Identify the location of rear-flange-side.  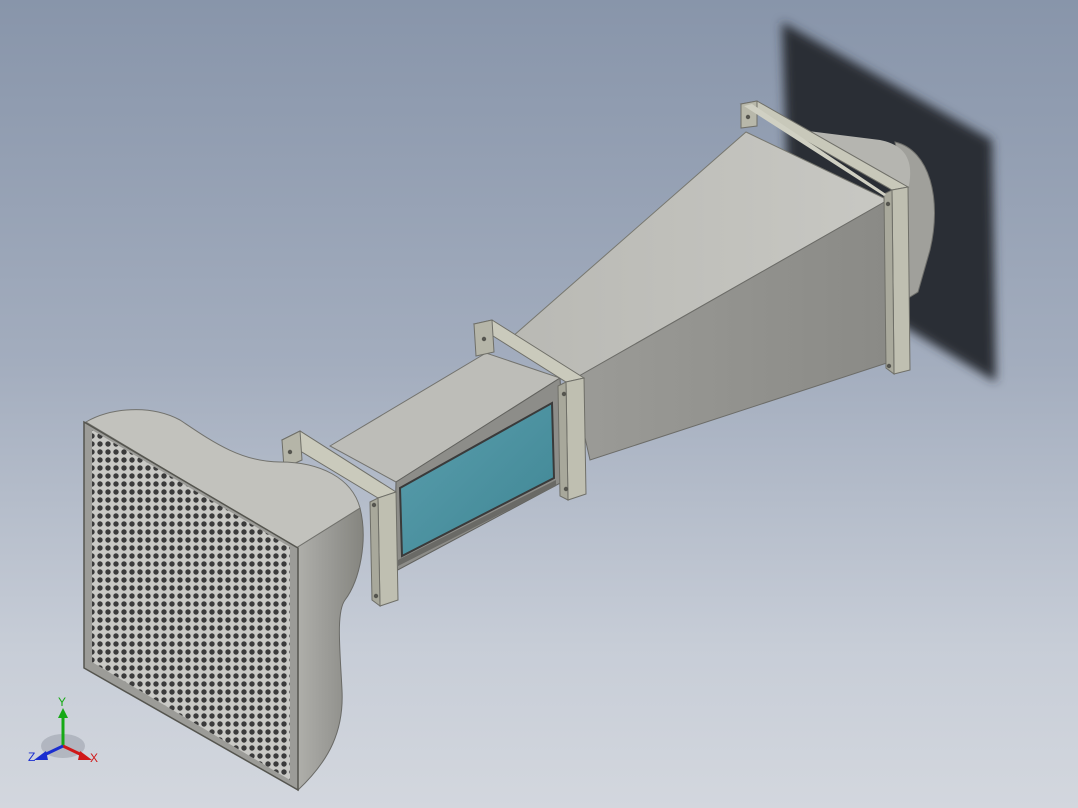
(901, 280).